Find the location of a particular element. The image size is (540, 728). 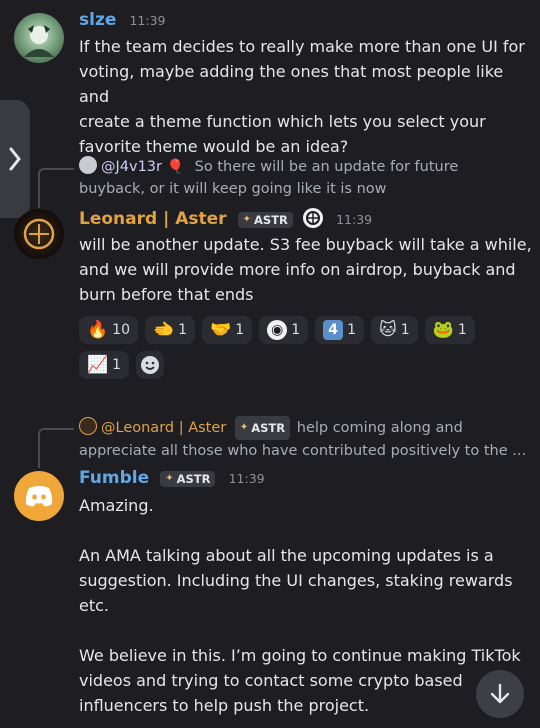

message-line: Amazing. is located at coordinates (116, 505).